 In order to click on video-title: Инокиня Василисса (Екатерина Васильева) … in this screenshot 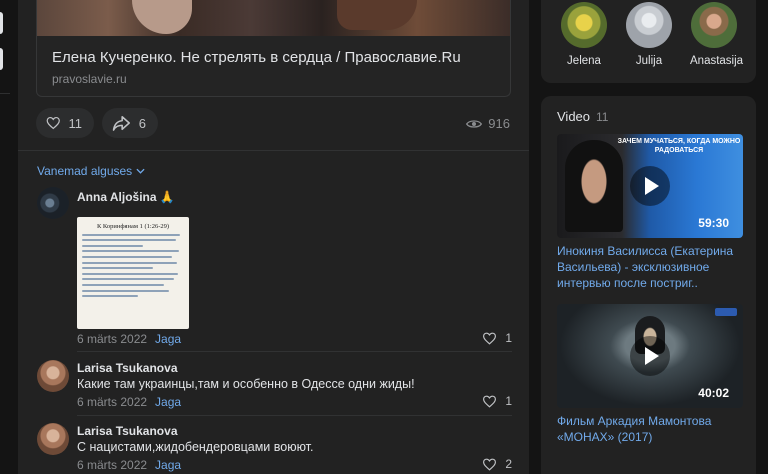, I will do `click(652, 267)`.